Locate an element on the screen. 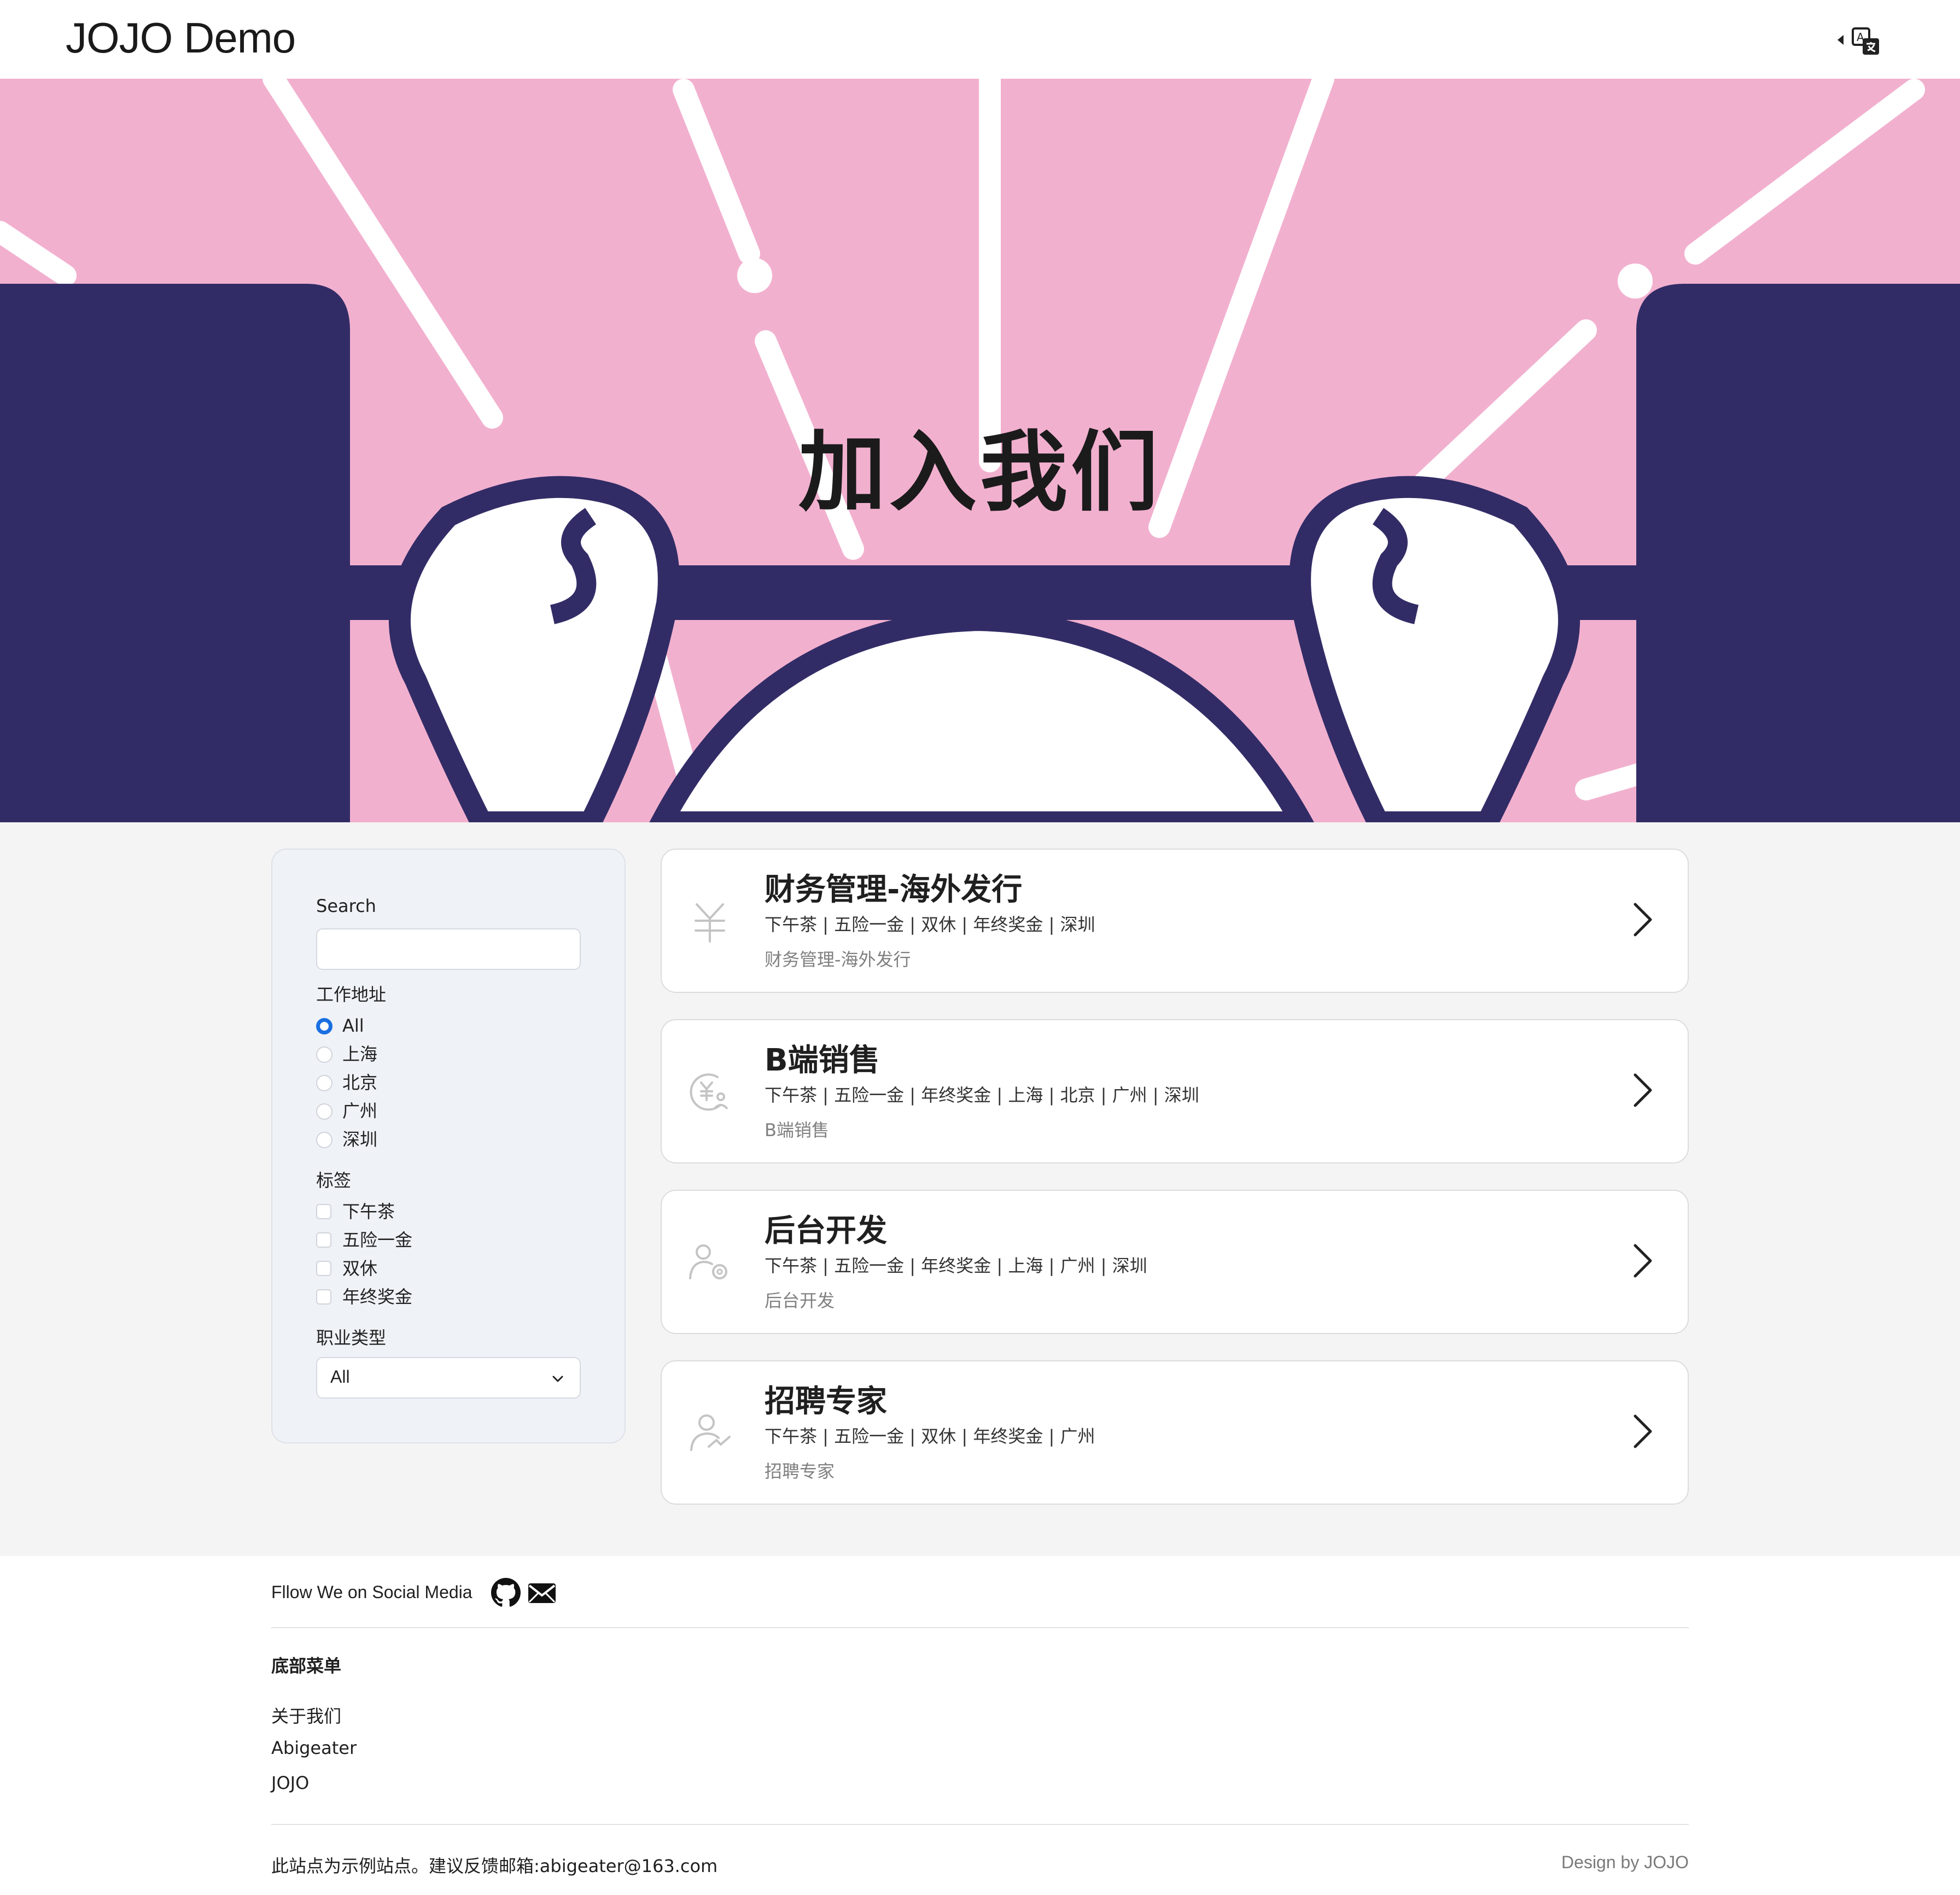  option-label: 广州 is located at coordinates (360, 1111).